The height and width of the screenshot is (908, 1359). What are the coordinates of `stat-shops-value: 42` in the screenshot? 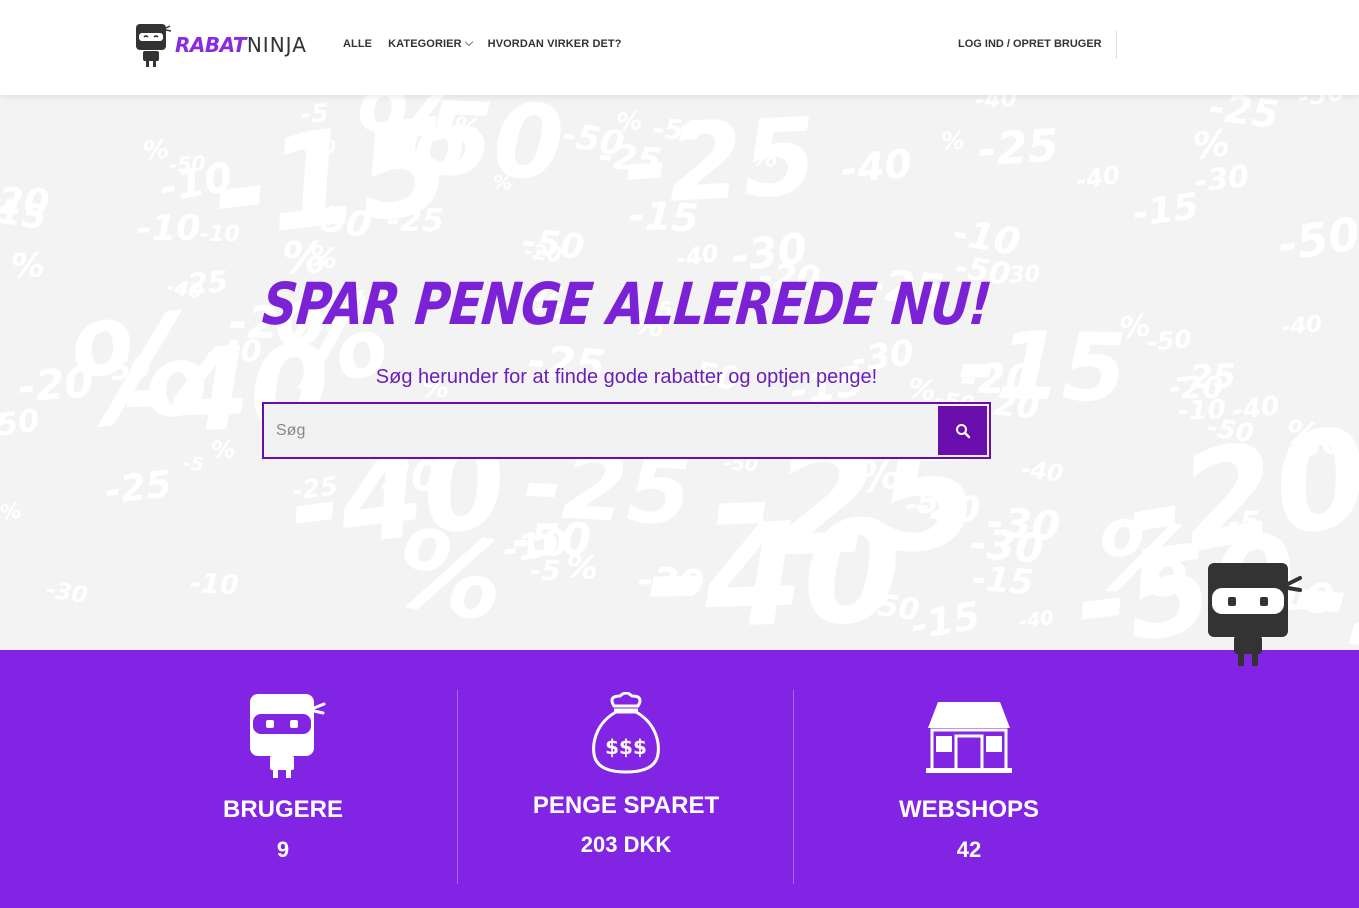 It's located at (969, 849).